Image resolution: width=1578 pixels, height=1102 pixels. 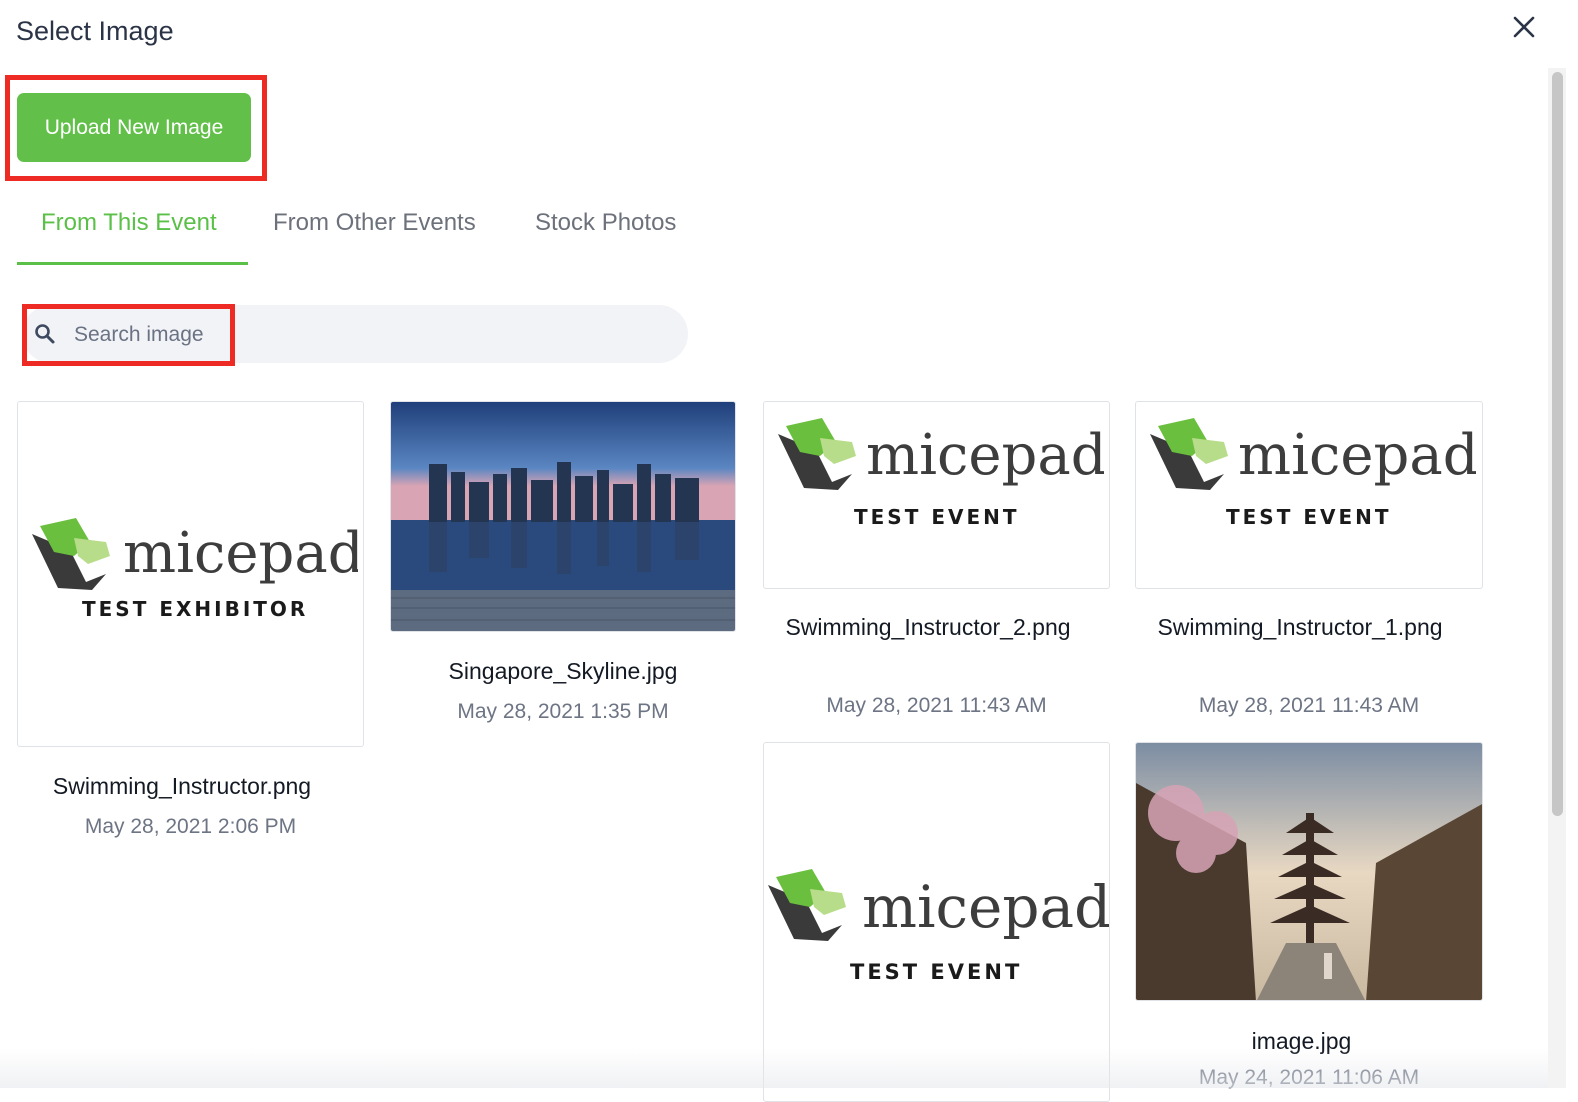 What do you see at coordinates (95, 31) in the screenshot?
I see `dialog-title: Select Image` at bounding box center [95, 31].